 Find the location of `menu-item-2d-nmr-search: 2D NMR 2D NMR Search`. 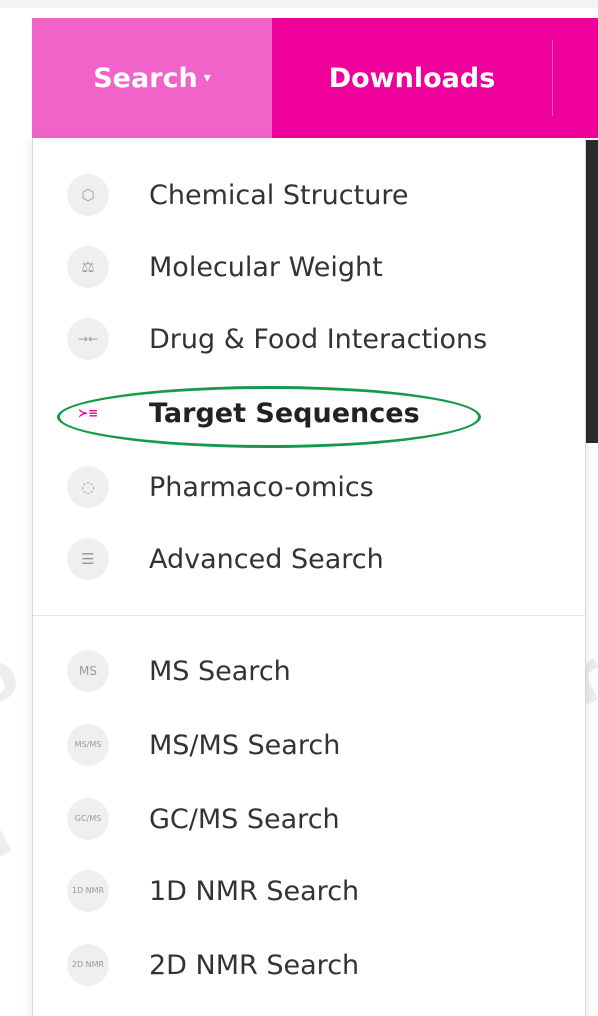

menu-item-2d-nmr-search: 2D NMR 2D NMR Search is located at coordinates (309, 965).